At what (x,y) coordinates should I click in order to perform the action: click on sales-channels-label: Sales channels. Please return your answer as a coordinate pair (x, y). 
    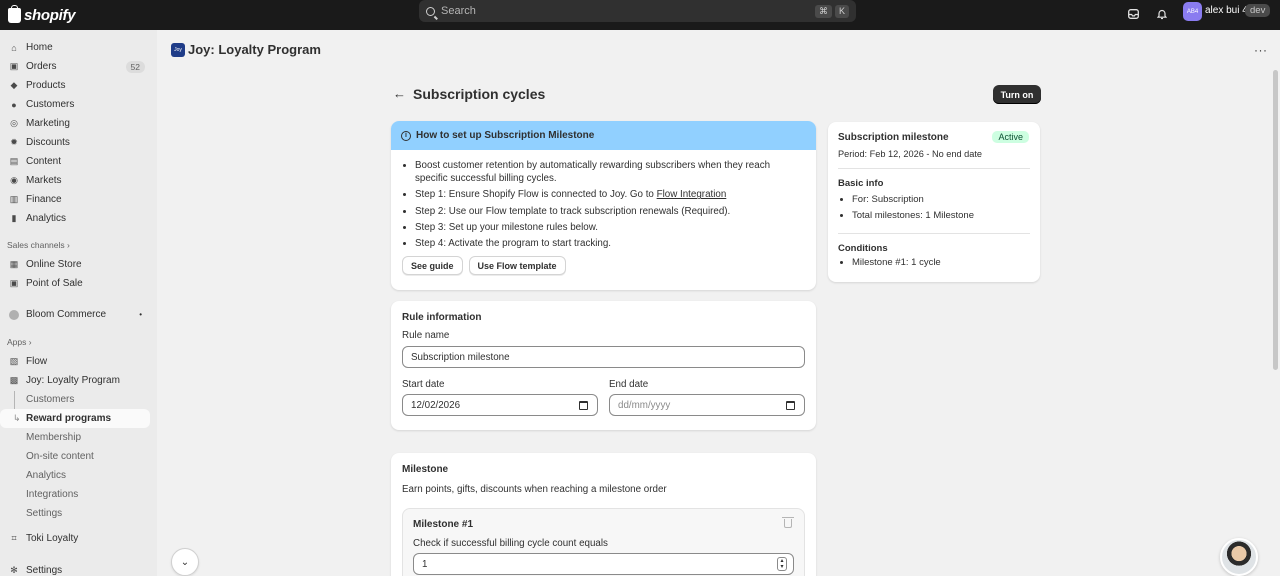
    Looking at the image, I should click on (36, 245).